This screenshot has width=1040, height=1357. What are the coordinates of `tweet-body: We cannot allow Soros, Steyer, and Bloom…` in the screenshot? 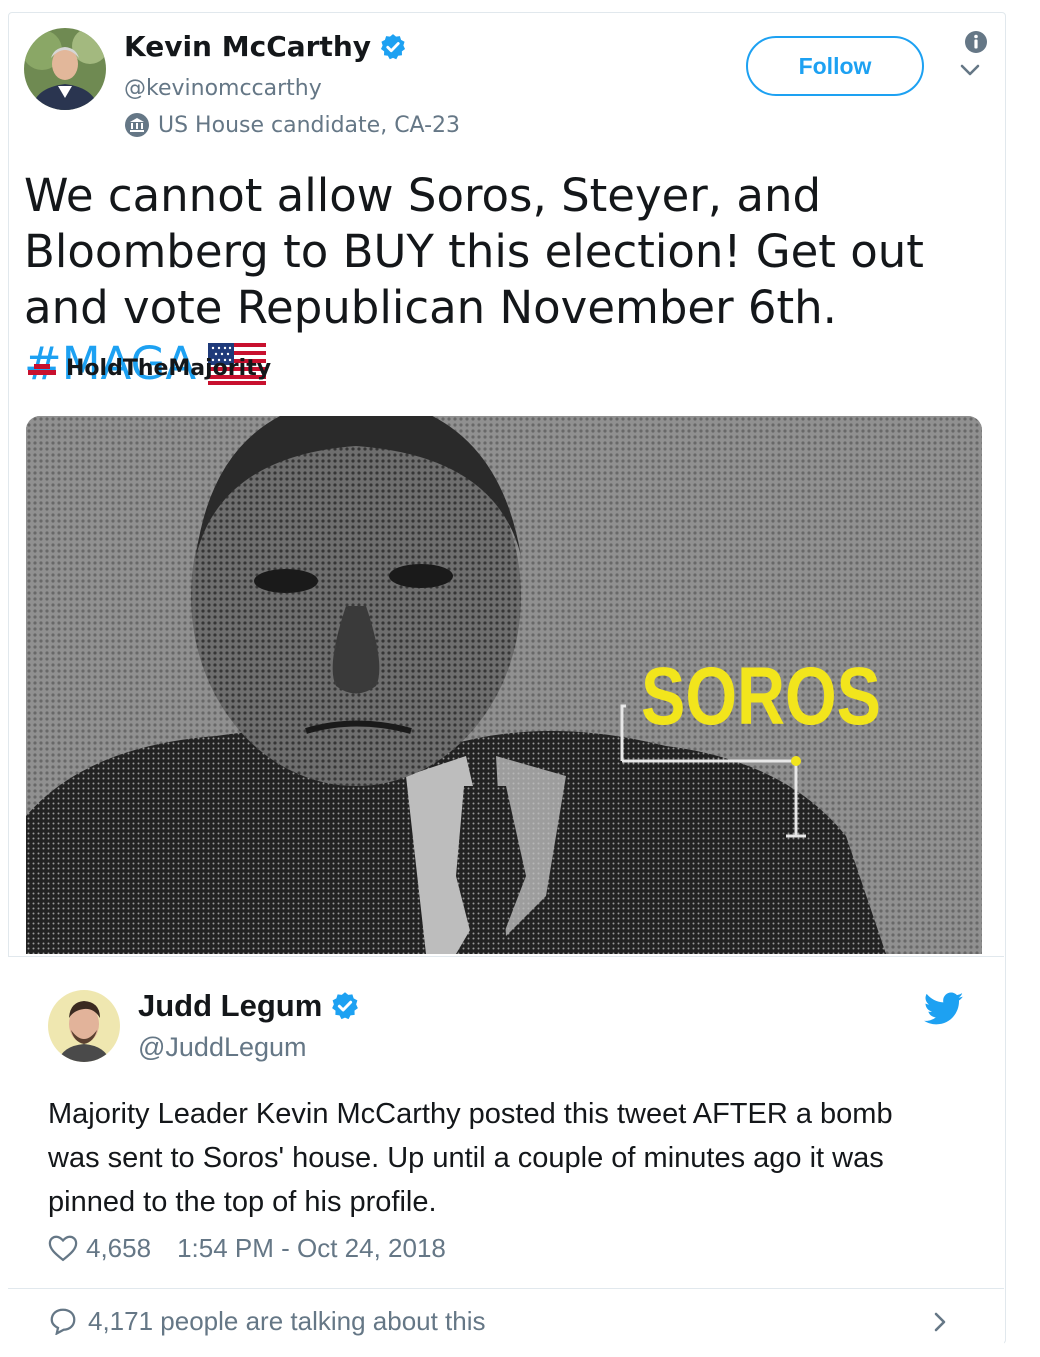 It's located at (474, 251).